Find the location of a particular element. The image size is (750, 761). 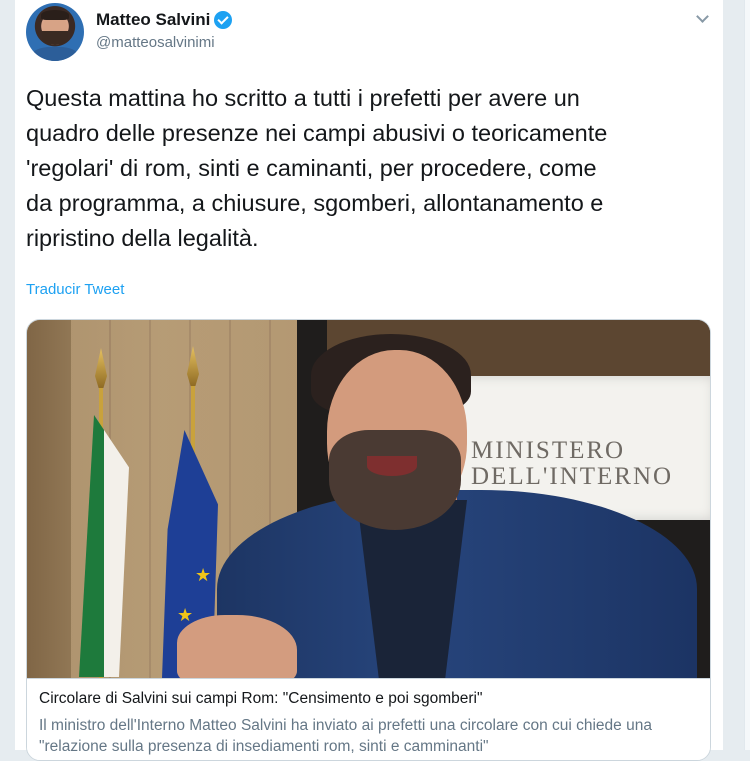

translate-tweet-link: Traducir Tweet is located at coordinates (75, 289).